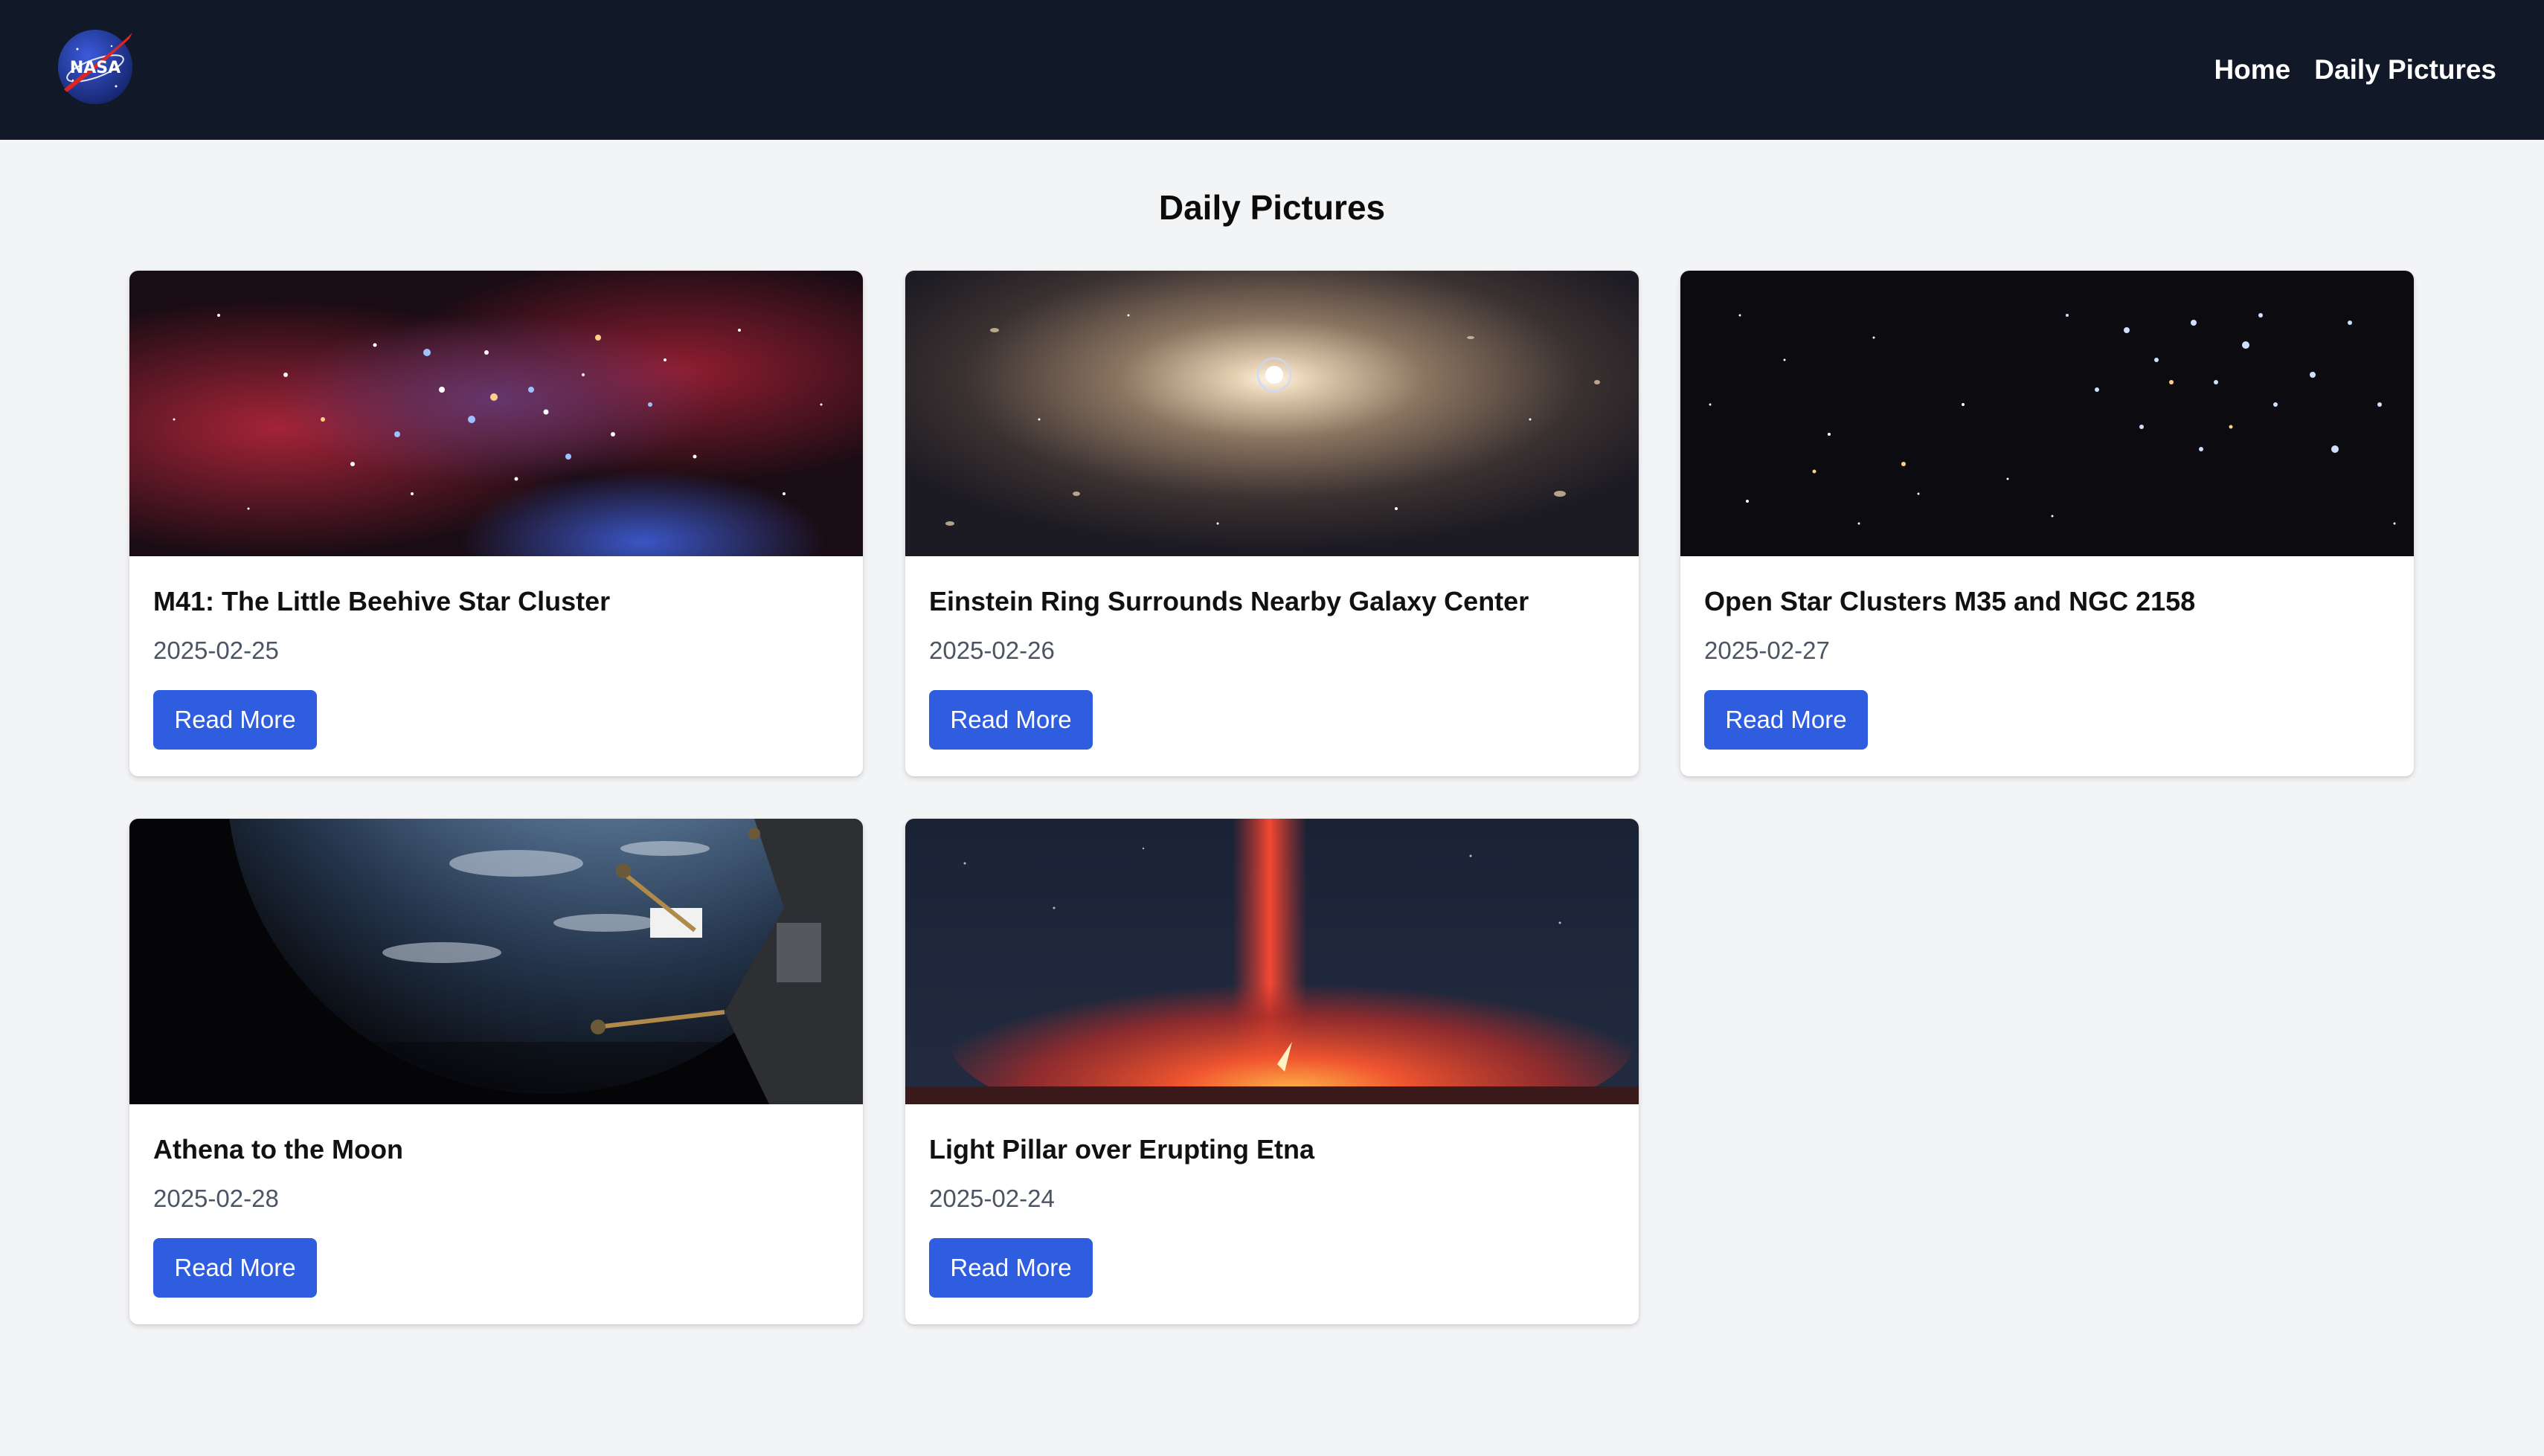 The height and width of the screenshot is (1456, 2544). I want to click on nav-daily-pictures-link: Daily Pictures, so click(2405, 70).